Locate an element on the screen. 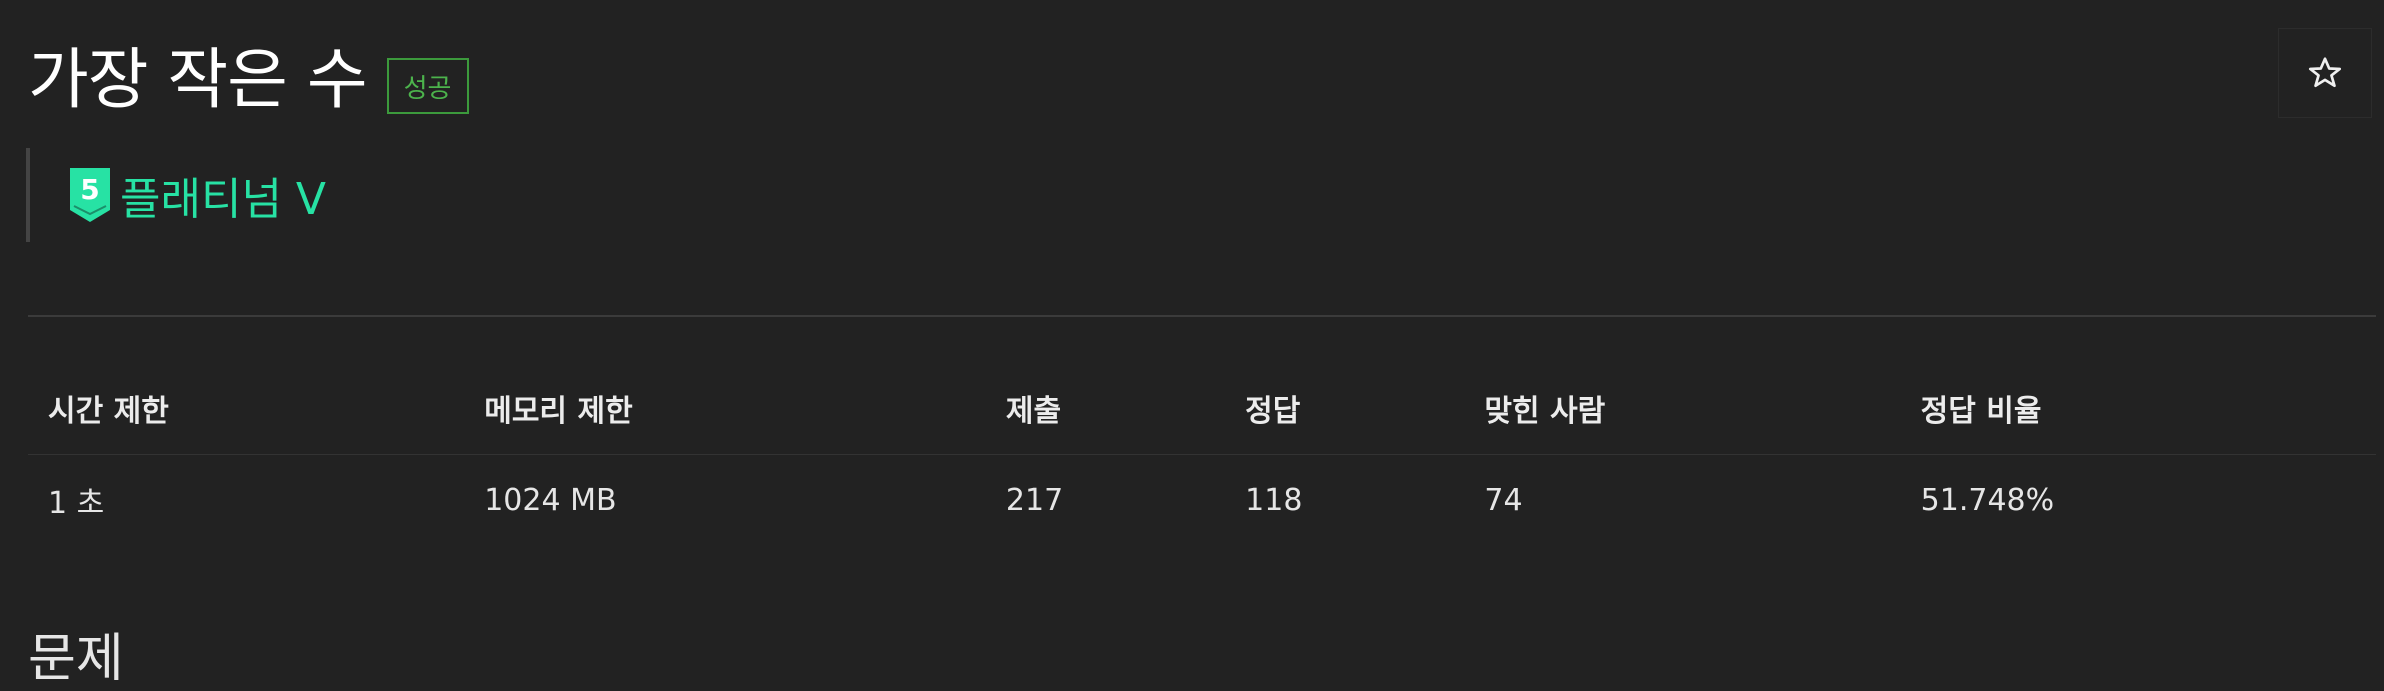  value-submissions: 217 is located at coordinates (1105, 500).